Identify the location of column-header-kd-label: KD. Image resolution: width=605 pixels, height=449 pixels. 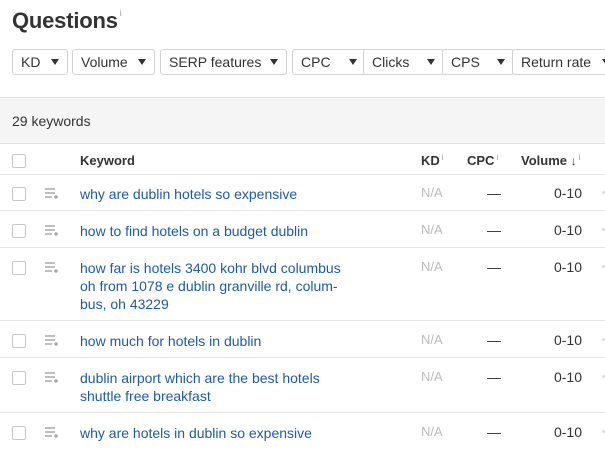
(430, 160).